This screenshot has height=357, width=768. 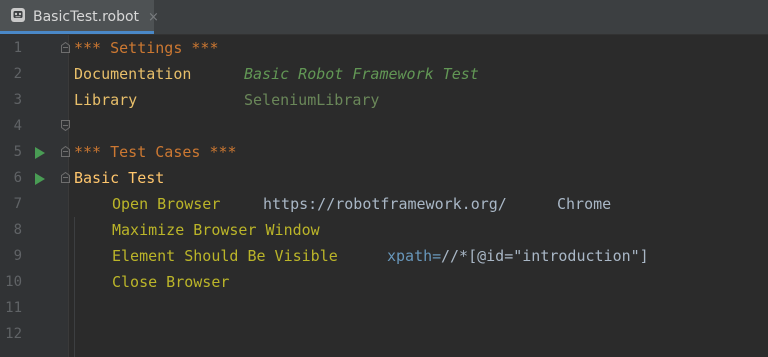 What do you see at coordinates (17, 152) in the screenshot?
I see `line-number: 5` at bounding box center [17, 152].